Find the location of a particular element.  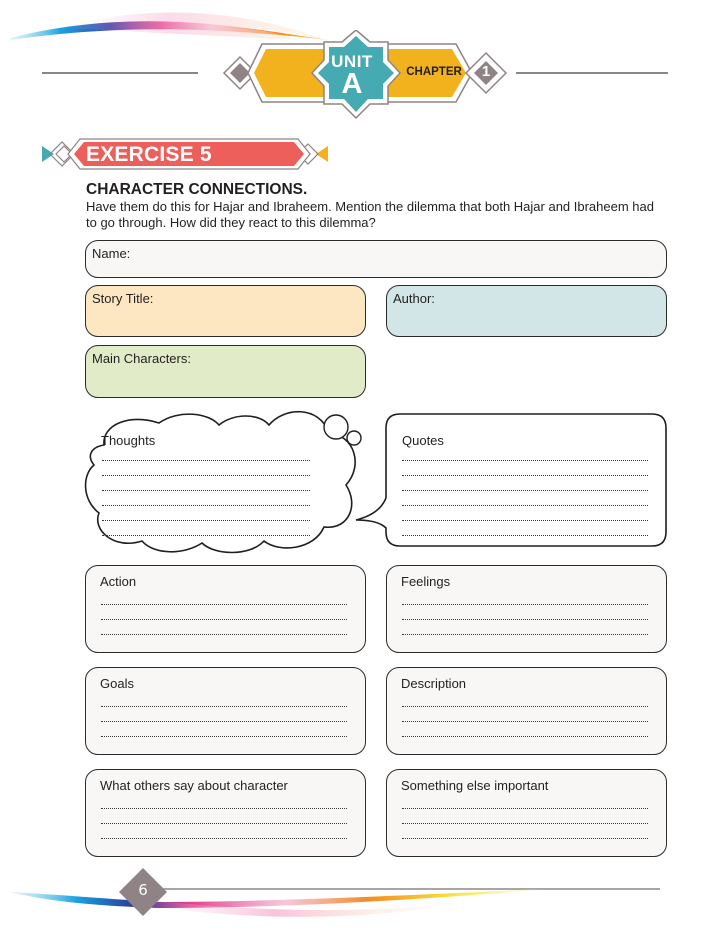

action-label: Action is located at coordinates (118, 581).